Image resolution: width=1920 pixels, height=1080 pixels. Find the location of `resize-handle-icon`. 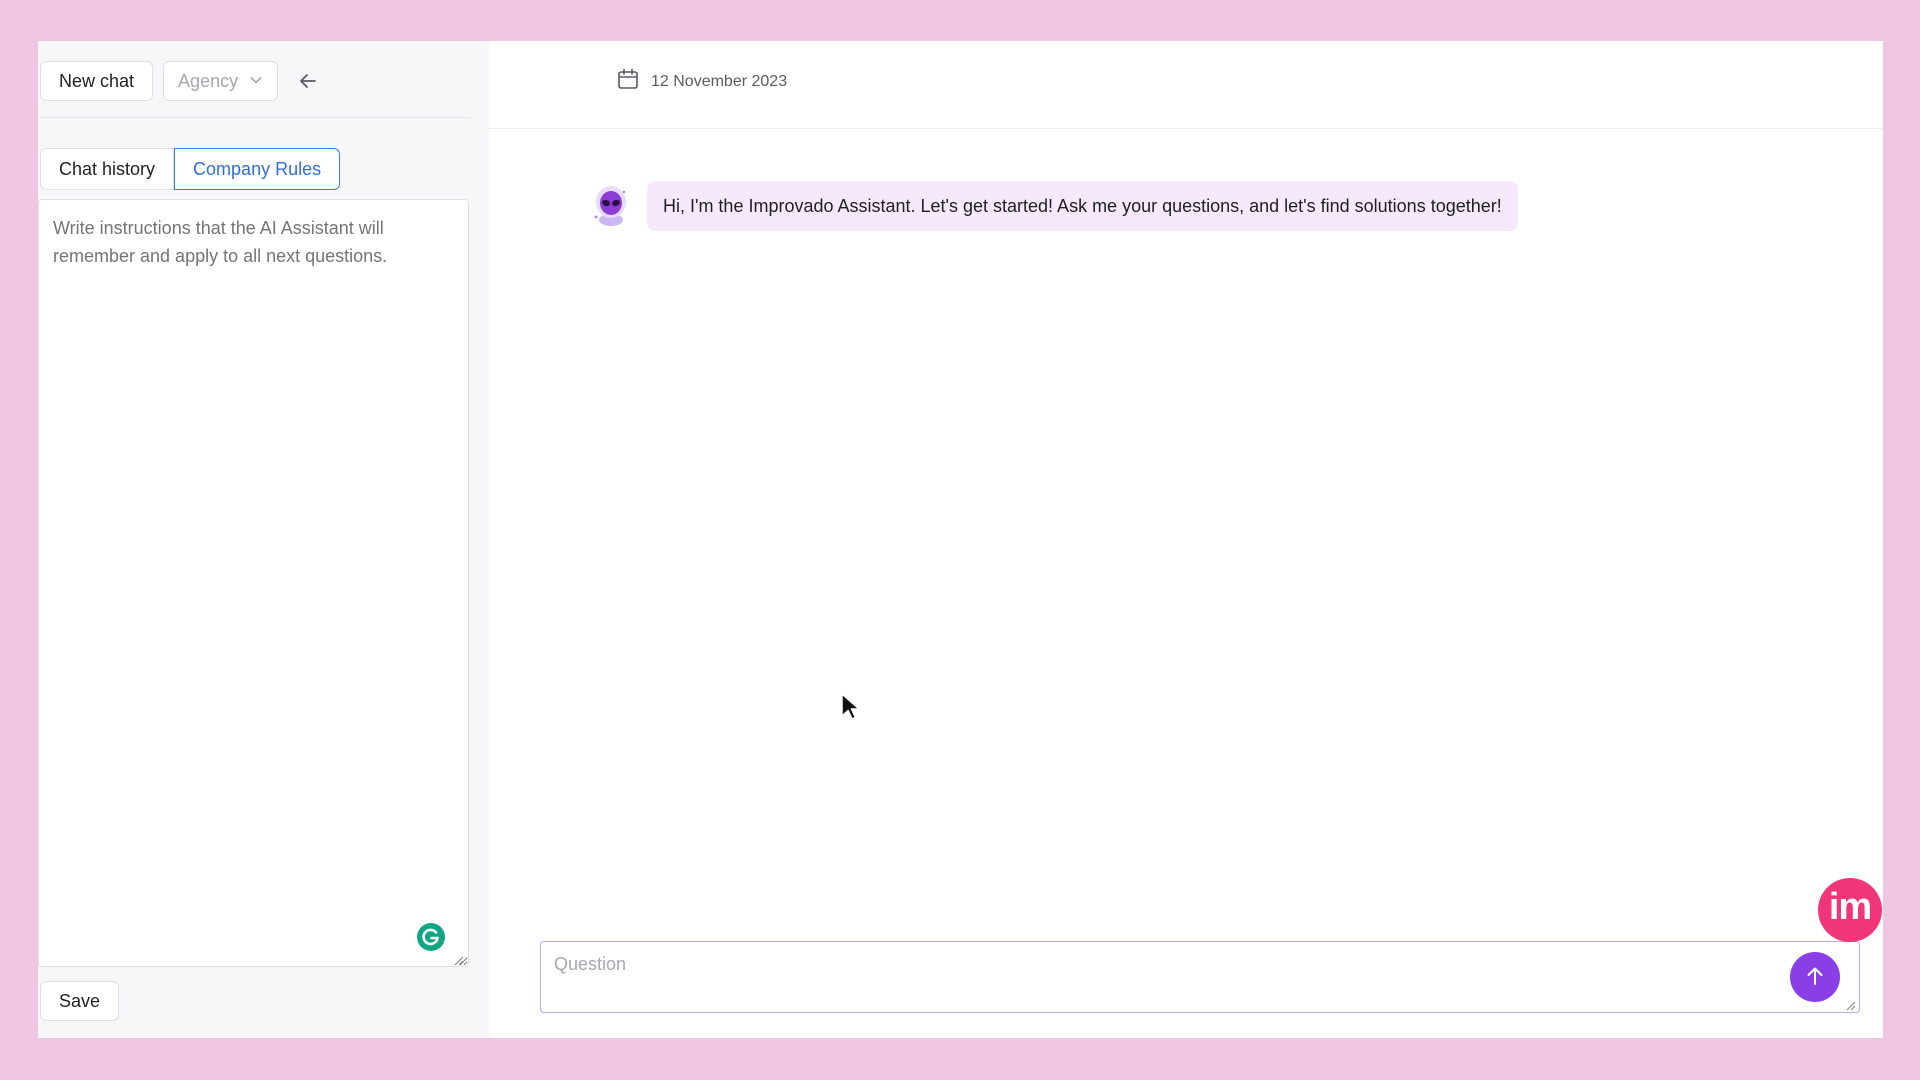

resize-handle-icon is located at coordinates (458, 959).